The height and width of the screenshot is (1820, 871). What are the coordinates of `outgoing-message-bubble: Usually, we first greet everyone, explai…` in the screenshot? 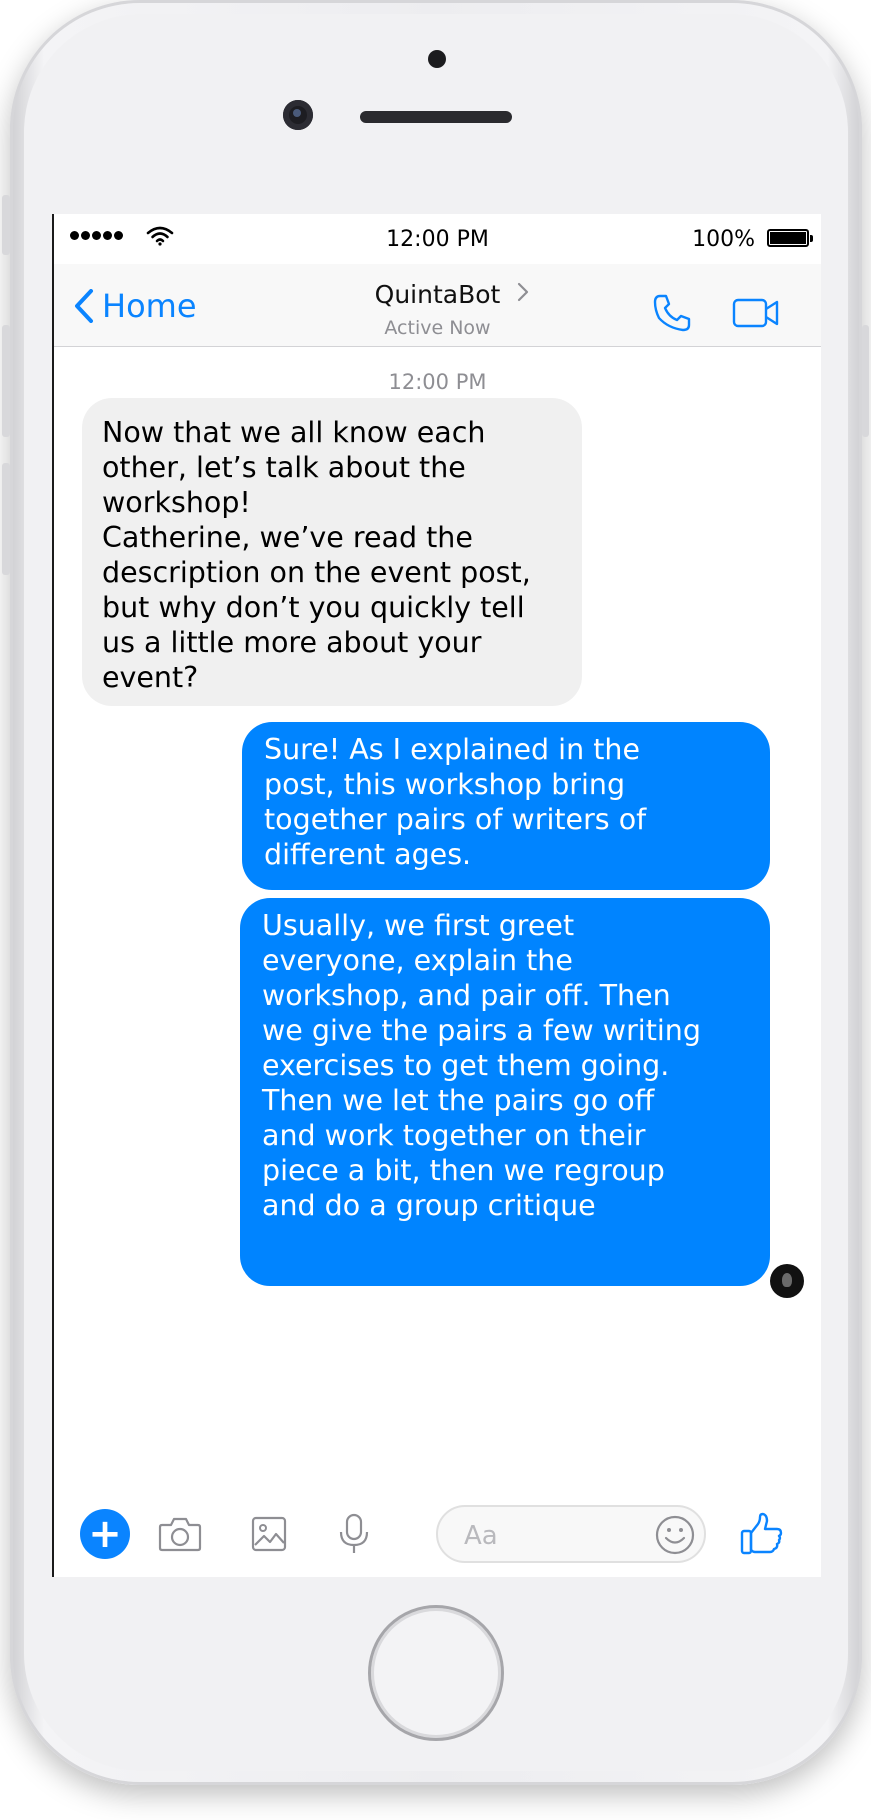 It's located at (505, 1092).